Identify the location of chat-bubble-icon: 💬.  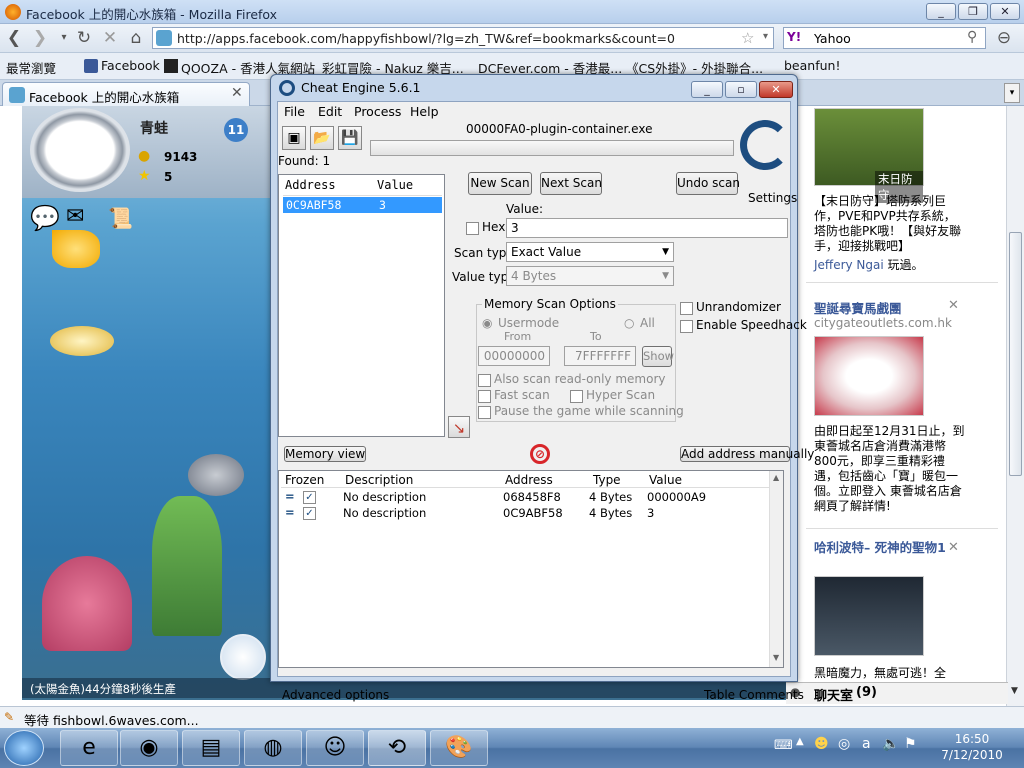
(45, 218).